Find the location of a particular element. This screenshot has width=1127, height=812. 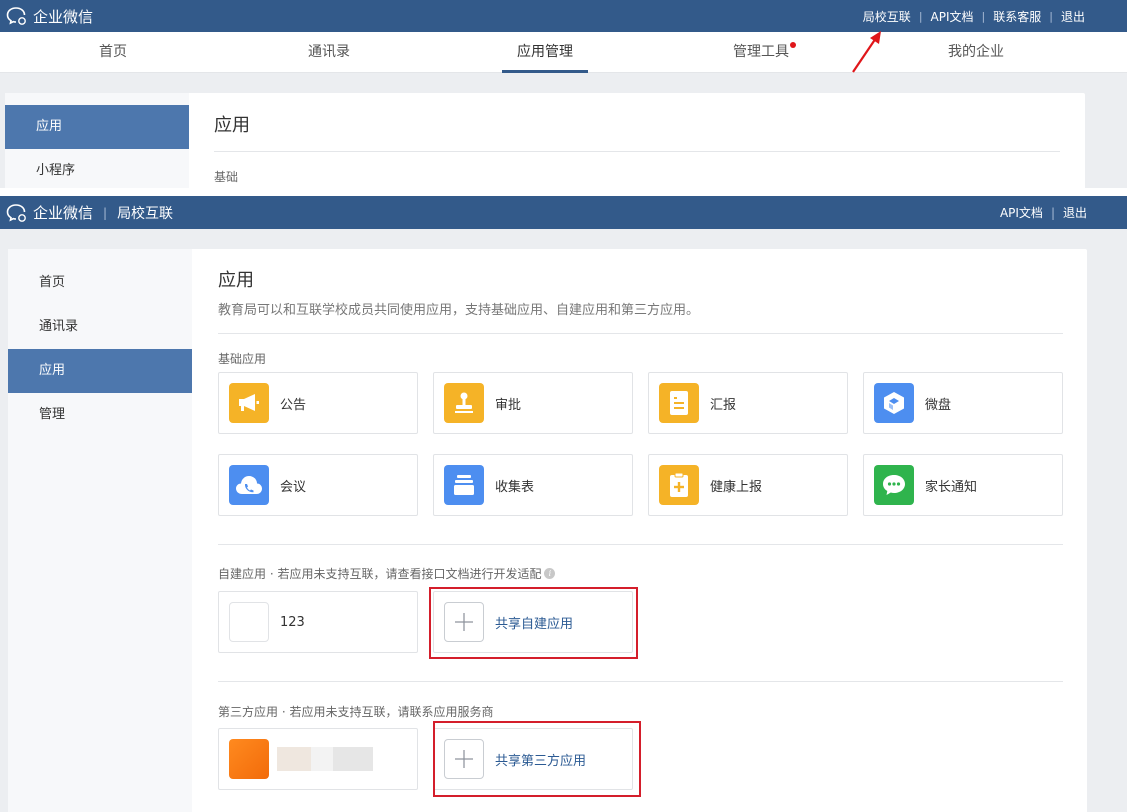

main-nav: 首页 通讯录 应用管理 管理工具 我的企业 is located at coordinates (563, 52).